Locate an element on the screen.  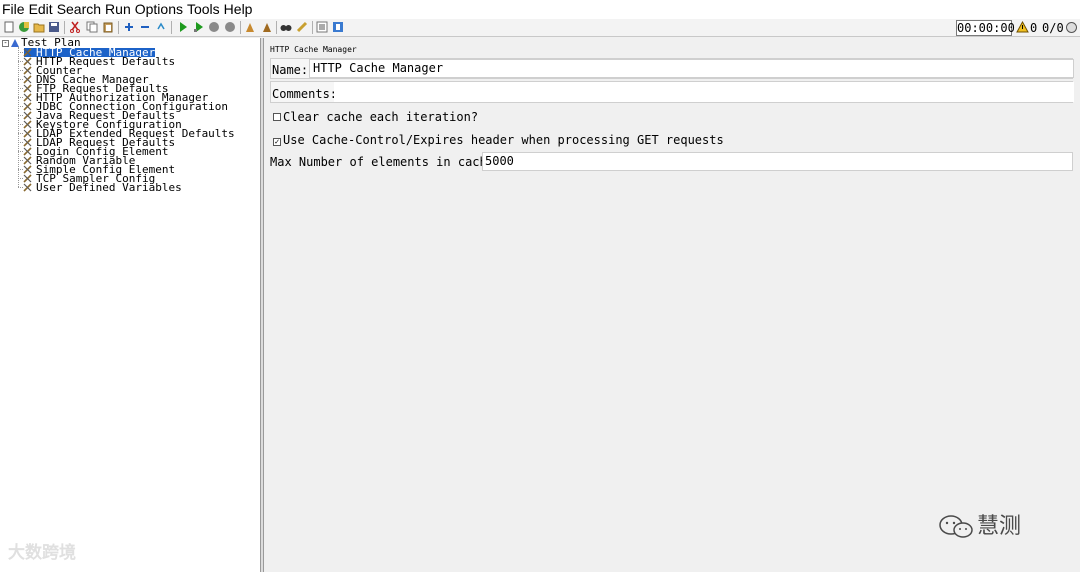
expand-icon is located at coordinates (129, 27).